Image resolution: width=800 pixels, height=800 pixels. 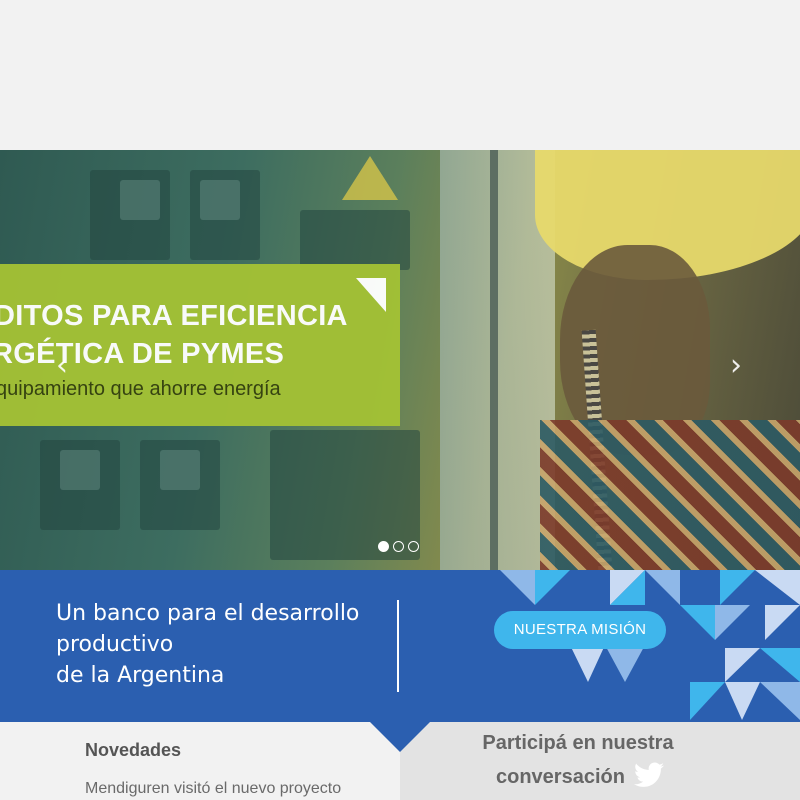 I want to click on social-heading-line1: Participá en nuestra, so click(x=578, y=743).